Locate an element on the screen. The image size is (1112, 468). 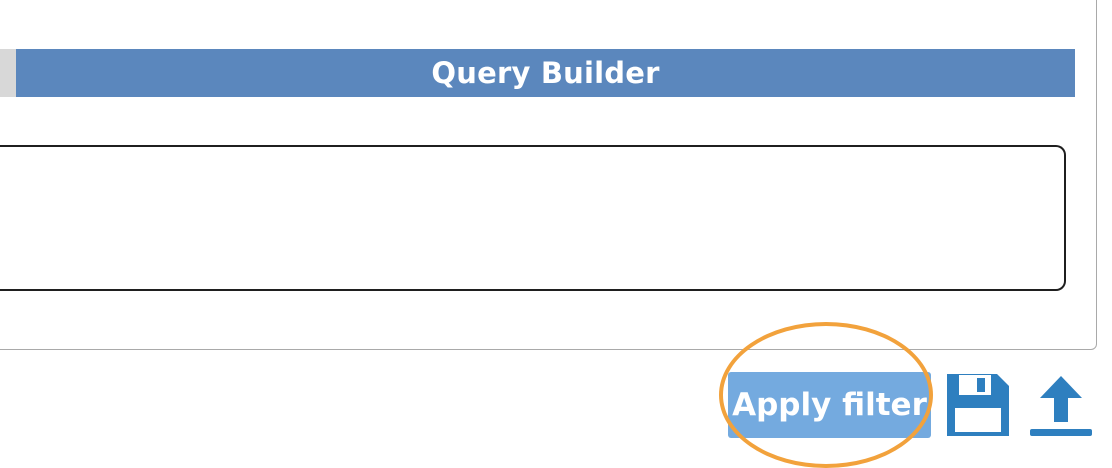
upload-icon is located at coordinates (1061, 406).